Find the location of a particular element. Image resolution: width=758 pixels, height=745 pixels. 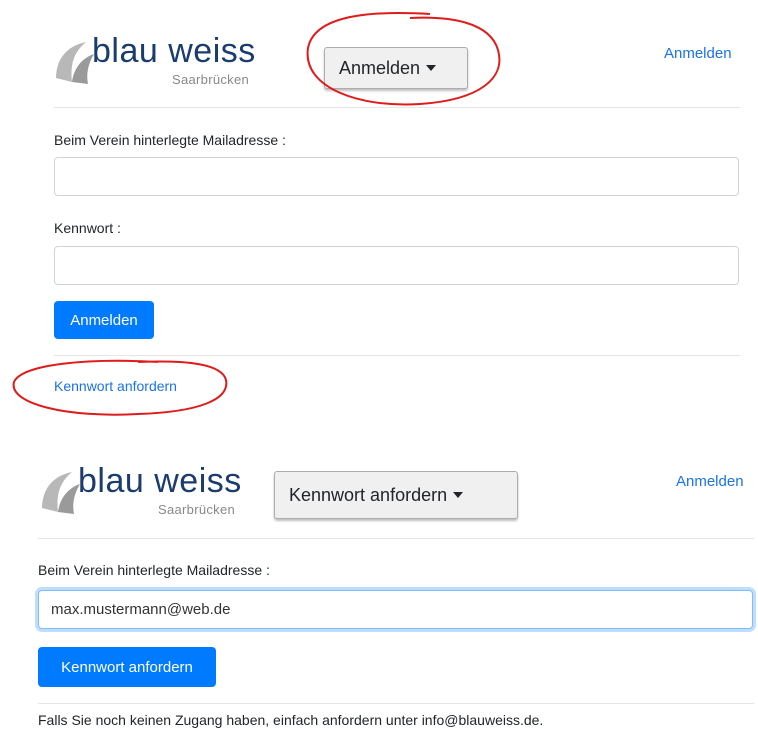

request-password-link: Kennwort anfordern is located at coordinates (115, 386).